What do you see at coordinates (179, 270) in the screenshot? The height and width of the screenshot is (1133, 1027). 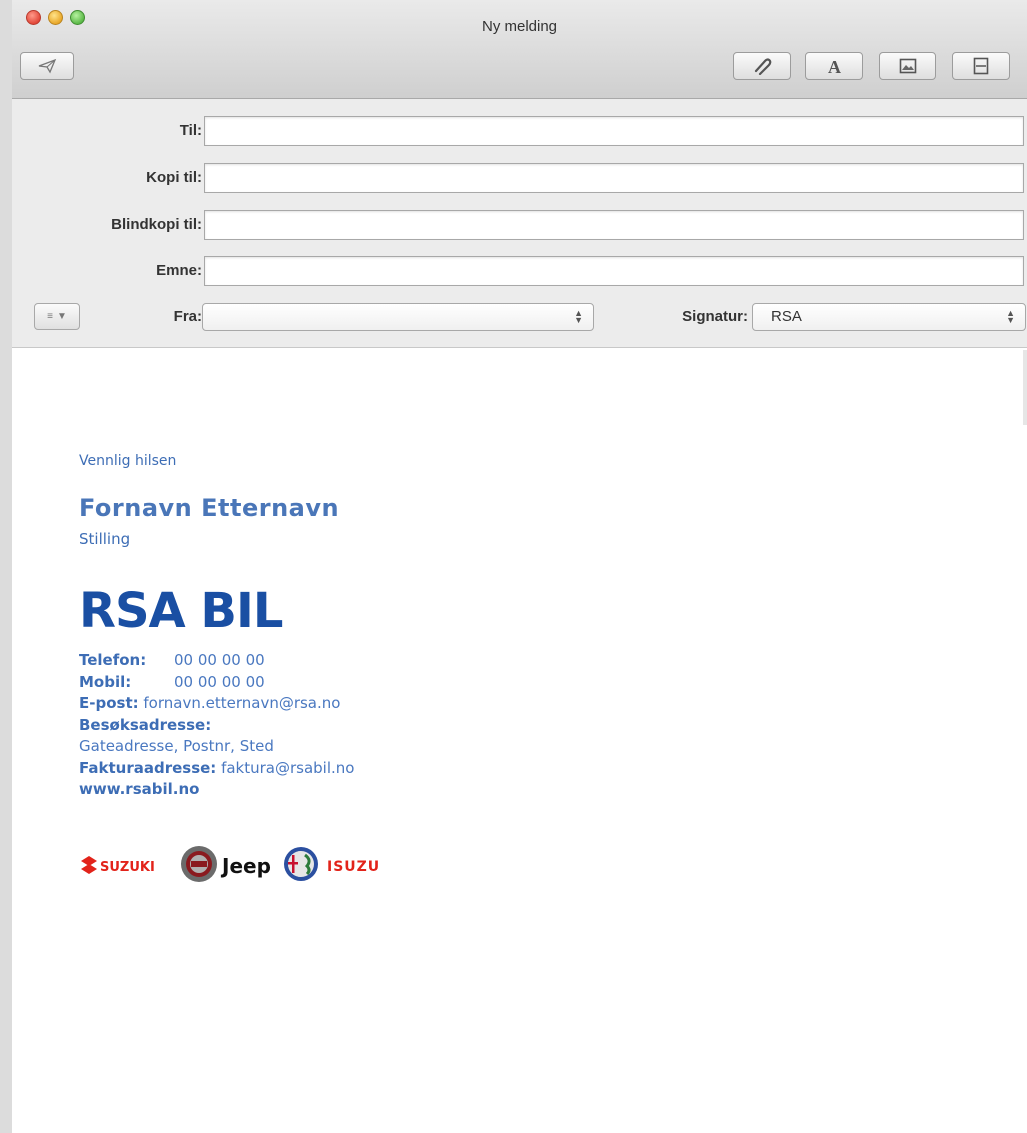 I see `subject-label: Emne:` at bounding box center [179, 270].